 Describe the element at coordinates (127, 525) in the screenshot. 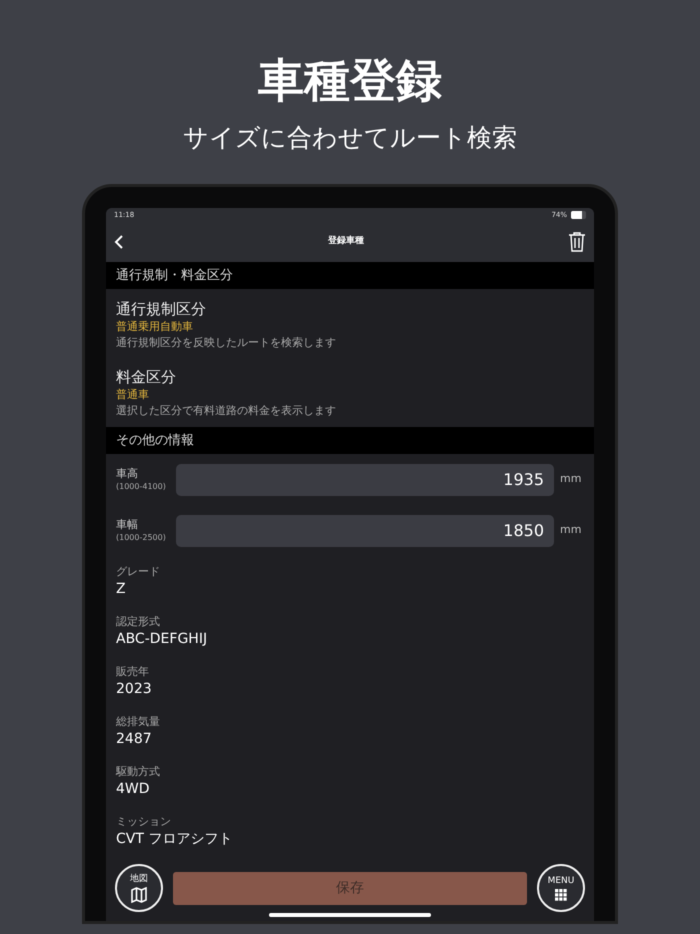

I see `field-label: 車幅` at that location.